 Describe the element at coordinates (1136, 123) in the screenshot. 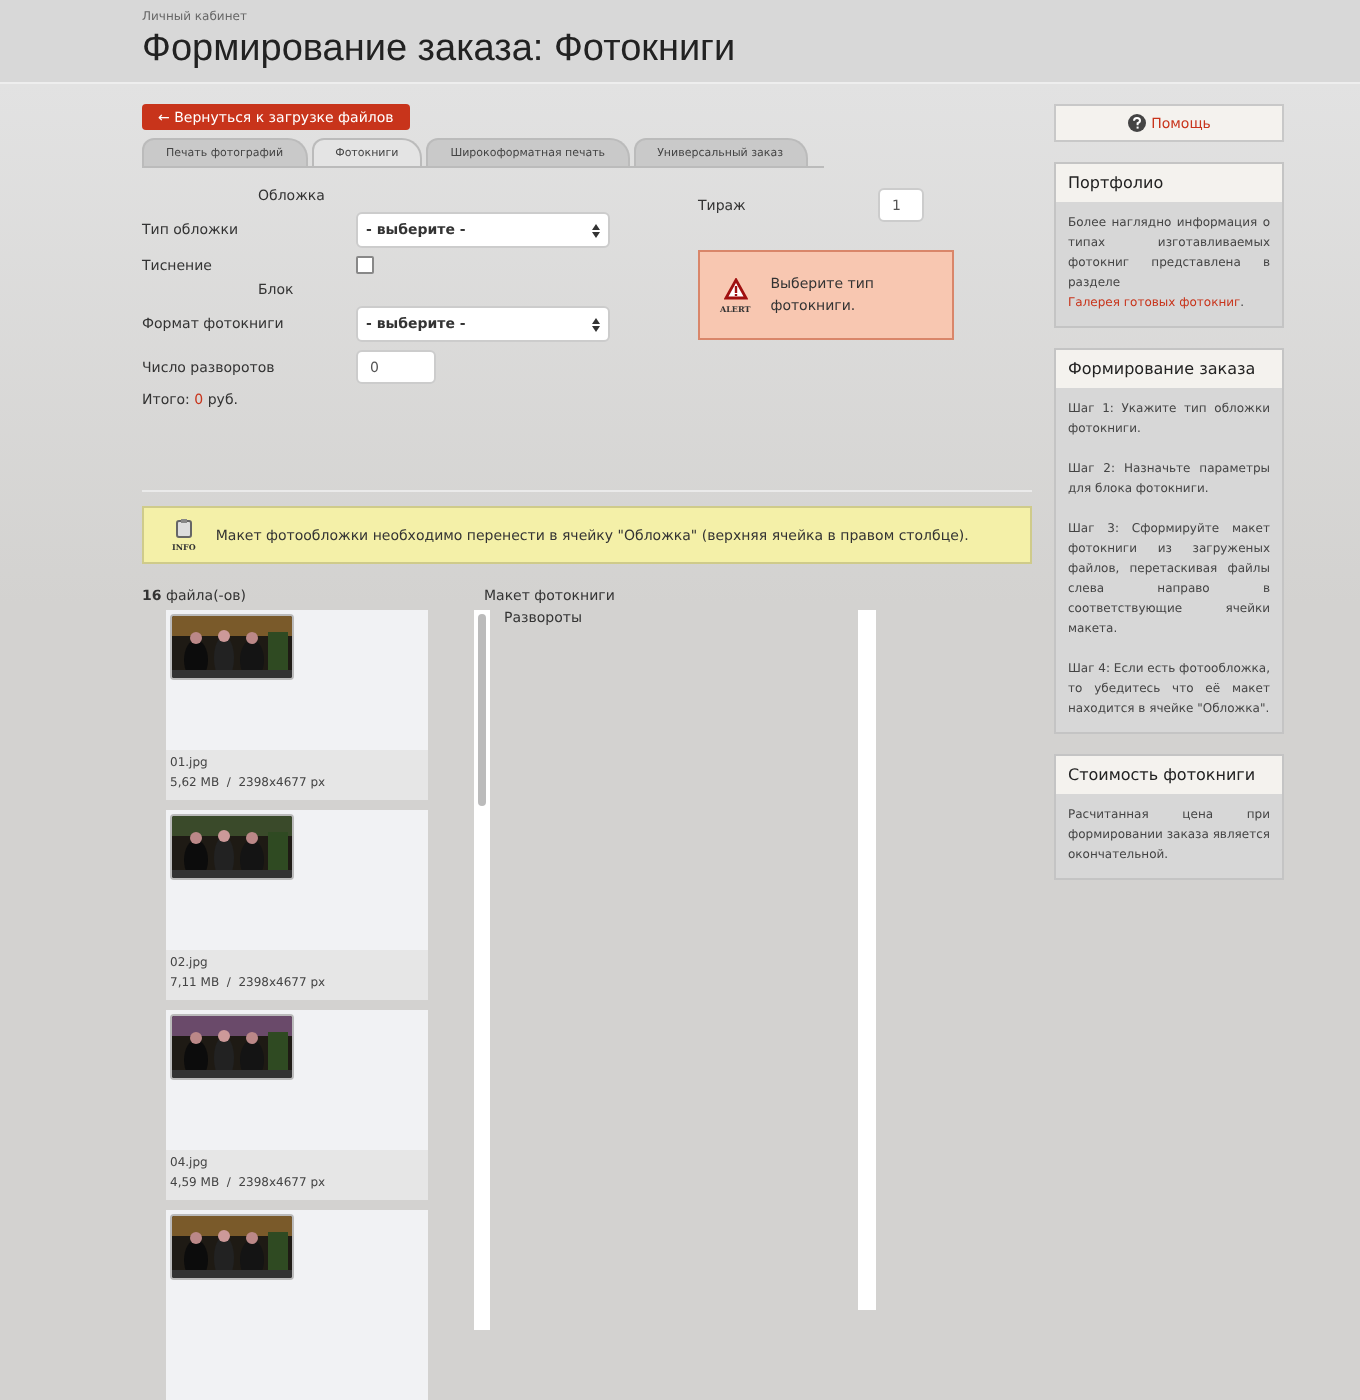

I see `help-icon` at that location.